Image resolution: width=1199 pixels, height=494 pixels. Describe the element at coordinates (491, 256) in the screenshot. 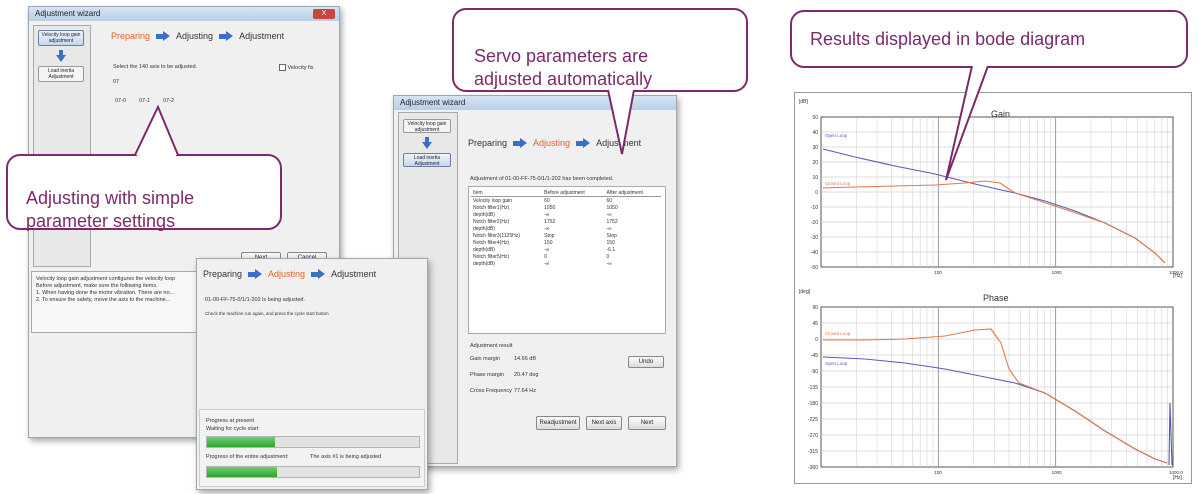

I see `table-cell-item: Notch filter5(Hz)` at that location.